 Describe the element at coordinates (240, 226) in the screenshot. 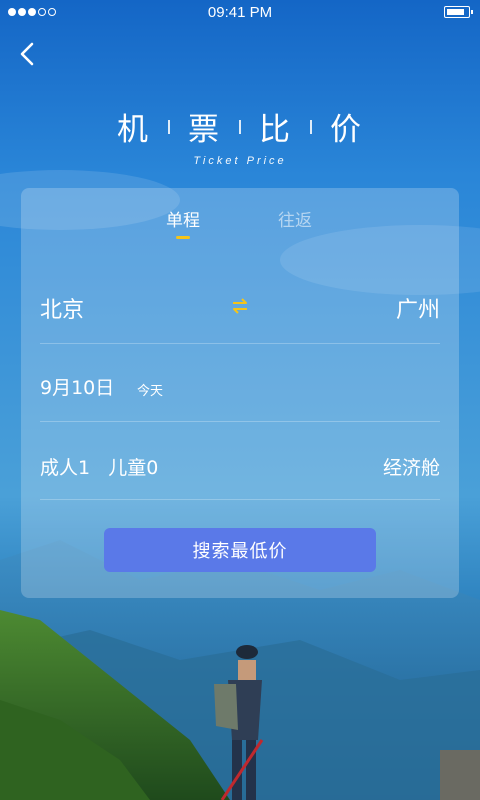

I see `trip-type-tabs: 单程 往返` at that location.